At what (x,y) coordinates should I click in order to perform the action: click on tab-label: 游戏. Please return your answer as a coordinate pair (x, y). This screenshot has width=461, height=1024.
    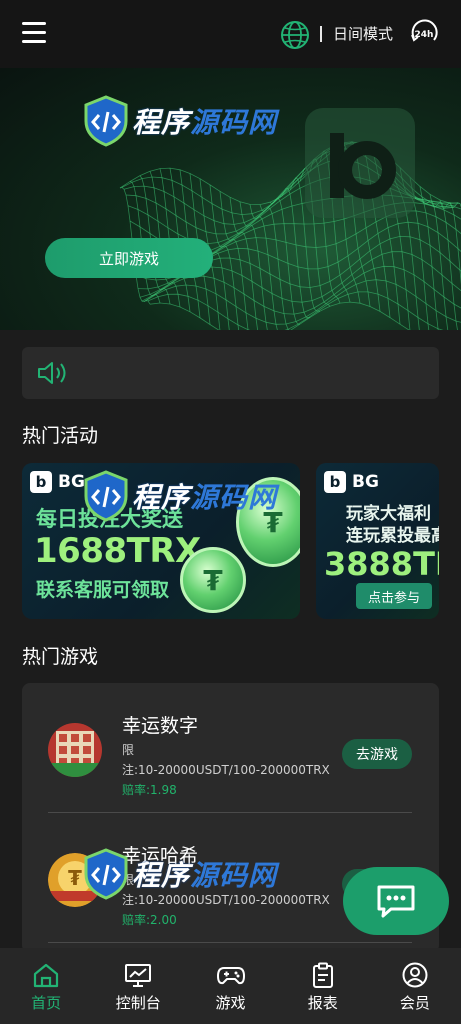
    Looking at the image, I should click on (230, 1003).